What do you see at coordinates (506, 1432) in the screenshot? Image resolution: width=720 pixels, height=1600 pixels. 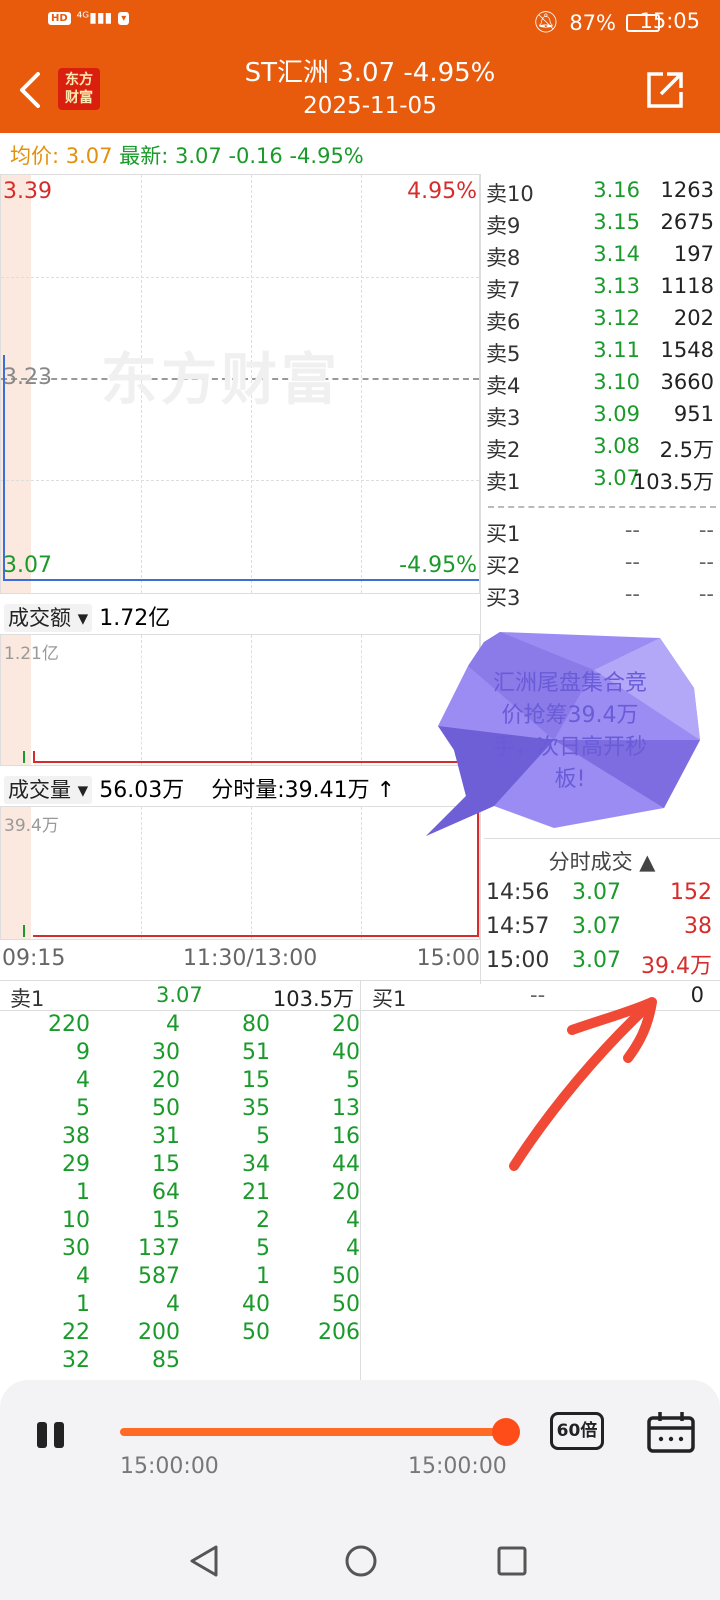 I see `progress-knob` at bounding box center [506, 1432].